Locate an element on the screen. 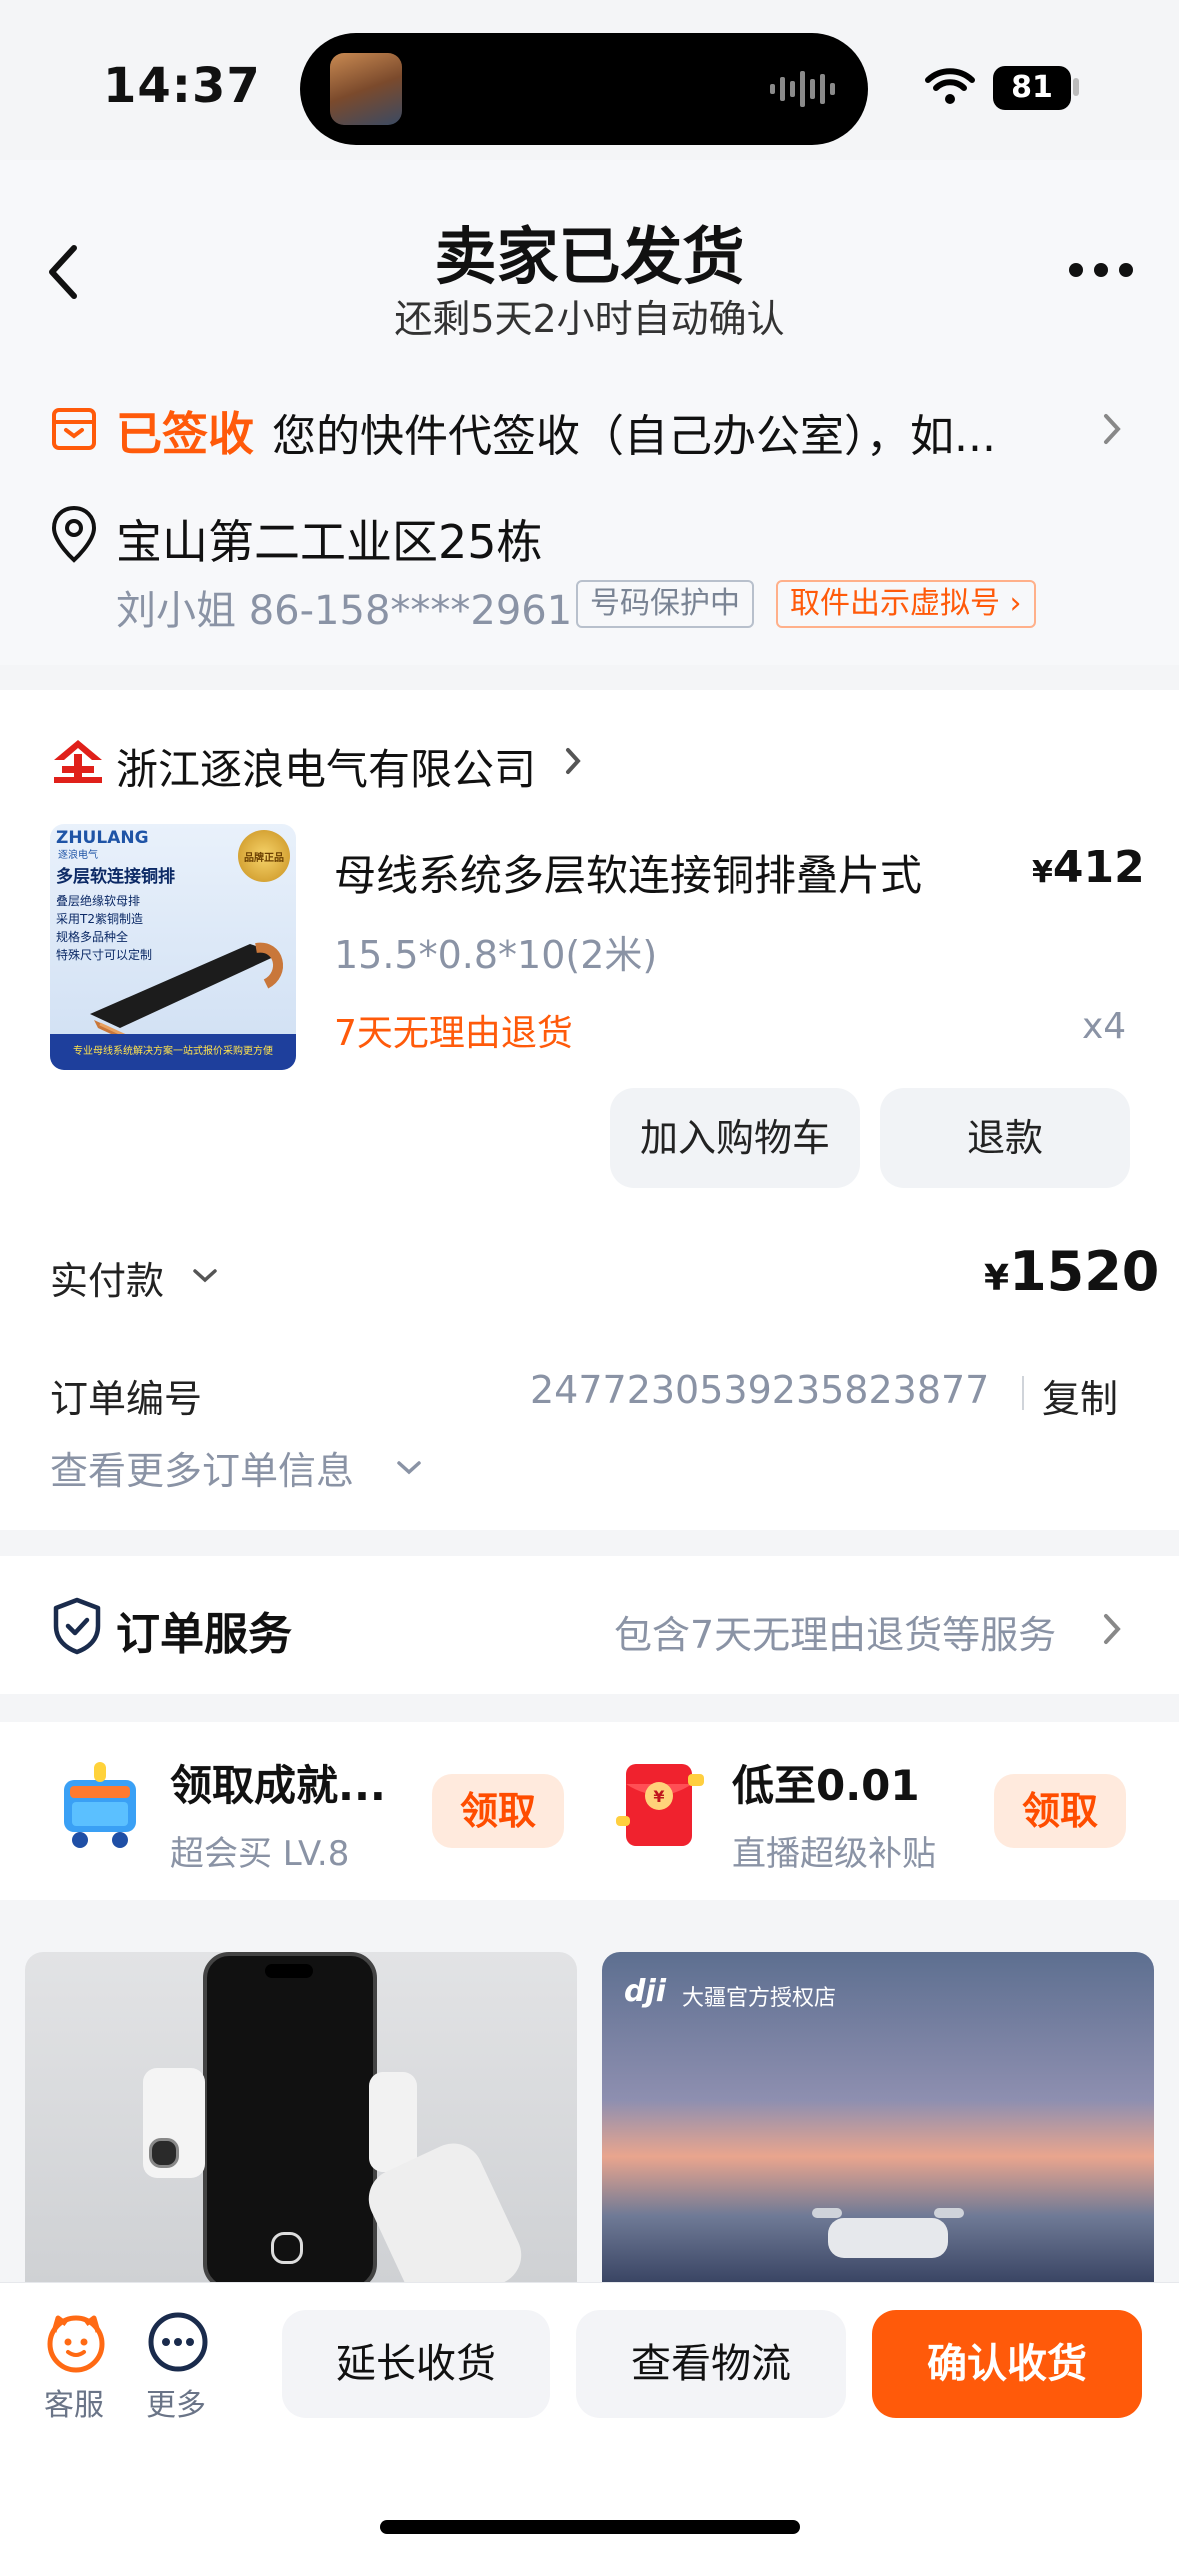 This screenshot has width=1179, height=2557. ad-card-dji-drone: dji 大疆官方授权店 is located at coordinates (878, 2117).